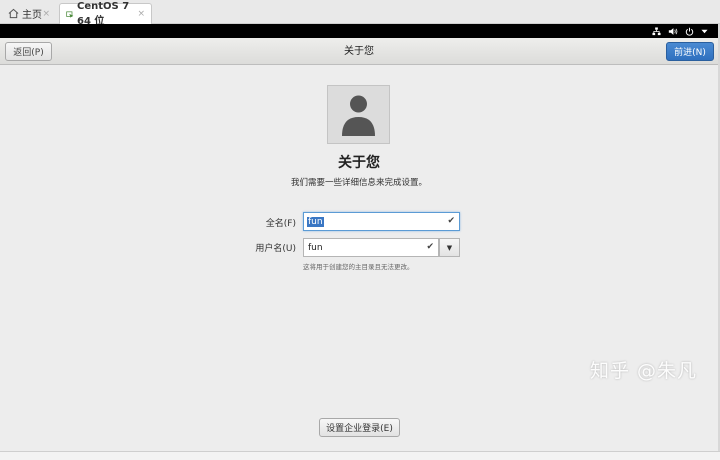 This screenshot has height=460, width=720. What do you see at coordinates (358, 267) in the screenshot?
I see `username-hint: 这将用于创建您的主目录且无法更改。` at bounding box center [358, 267].